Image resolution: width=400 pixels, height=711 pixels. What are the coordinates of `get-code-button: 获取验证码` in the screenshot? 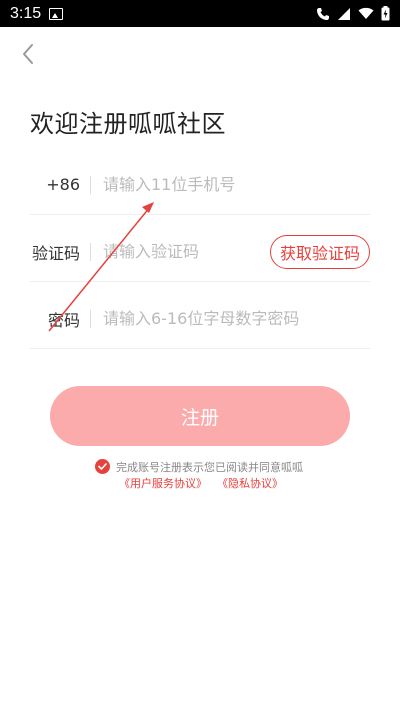 It's located at (319, 251).